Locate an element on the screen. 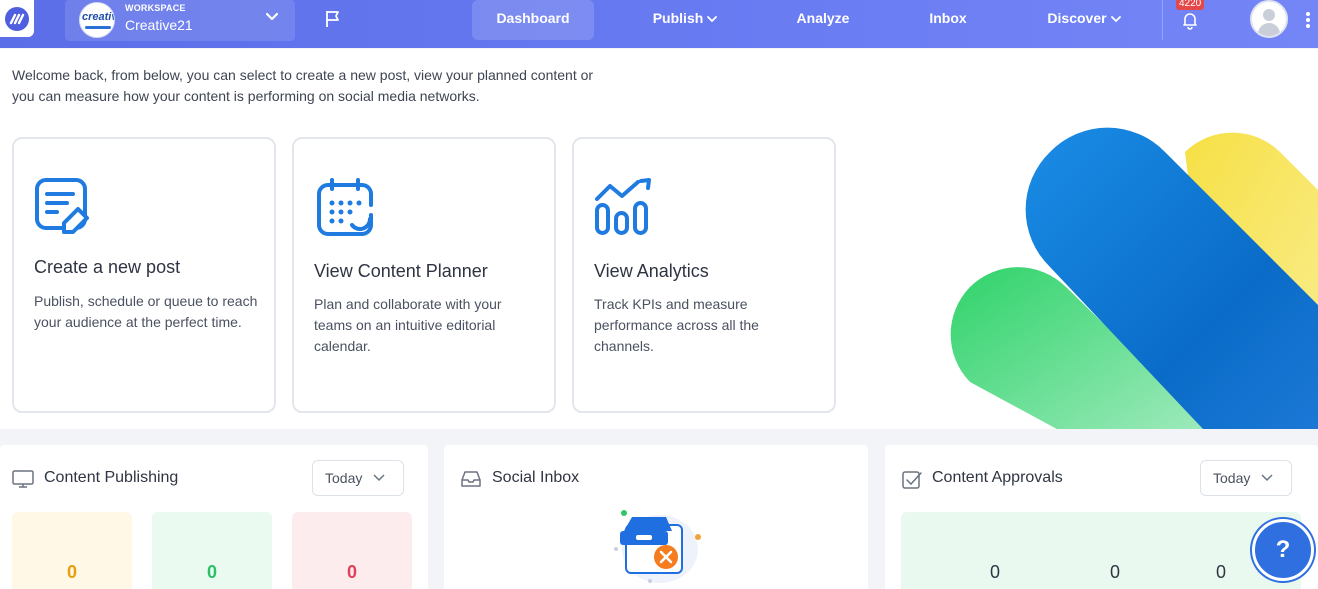 The width and height of the screenshot is (1318, 589). nav-dashboard-label: Dashboard is located at coordinates (533, 18).